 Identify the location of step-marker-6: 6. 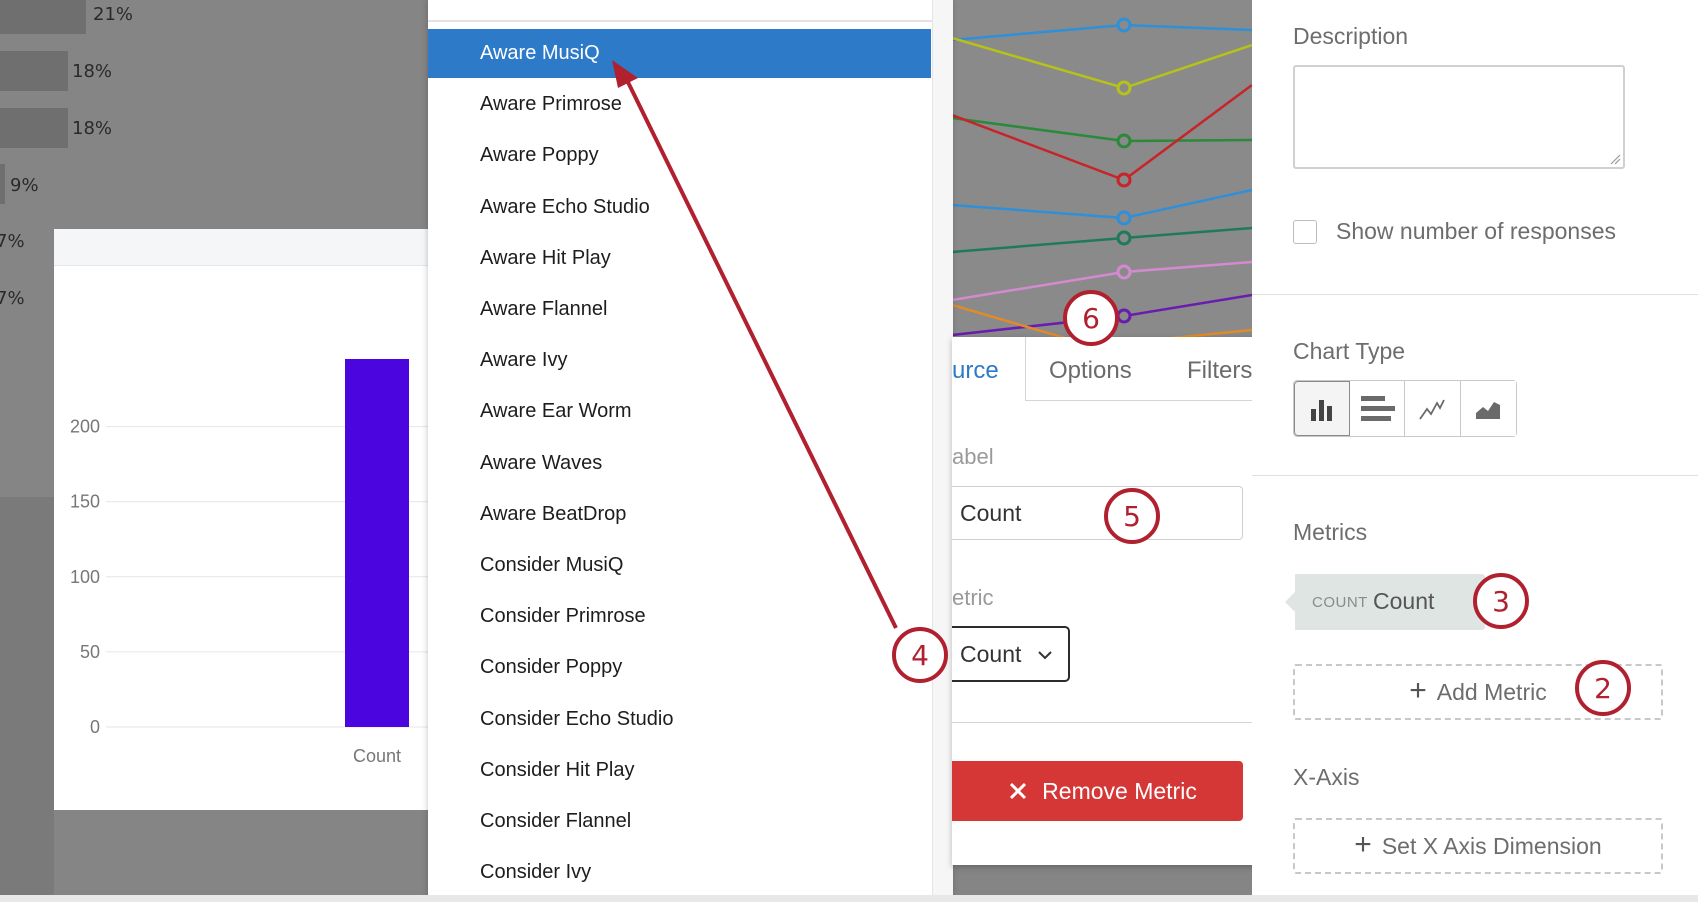
(1091, 318).